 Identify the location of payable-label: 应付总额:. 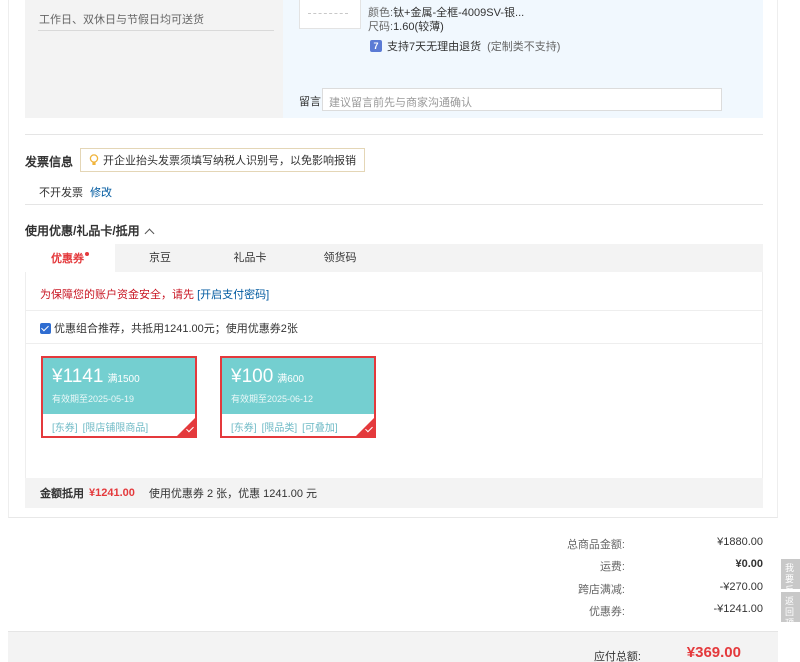
(617, 656).